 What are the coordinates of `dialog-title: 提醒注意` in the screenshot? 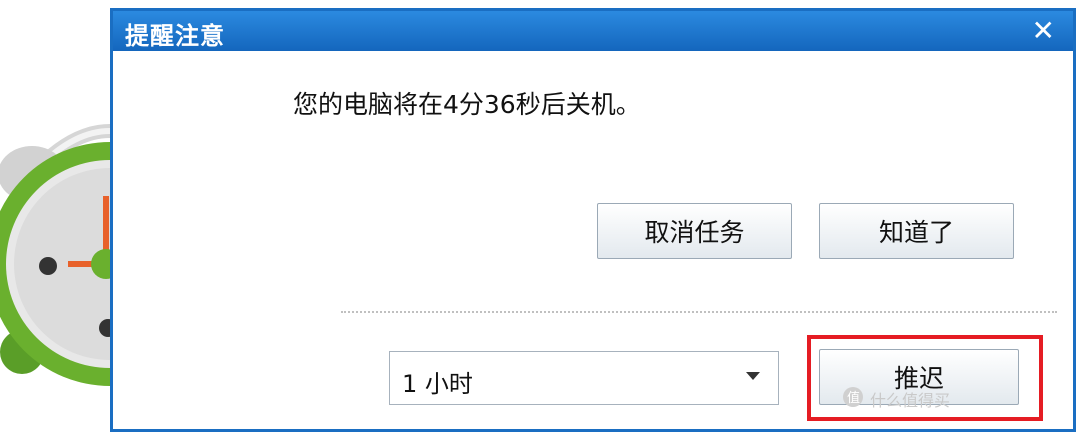 It's located at (175, 36).